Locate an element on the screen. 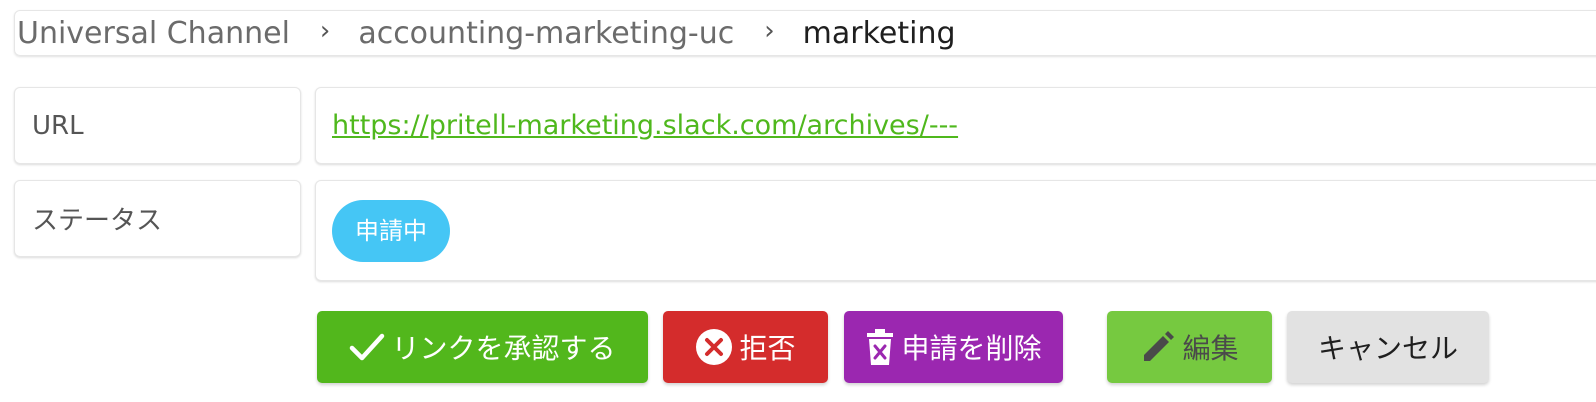 The image size is (1596, 402). status-label-text: ステータス is located at coordinates (97, 221).